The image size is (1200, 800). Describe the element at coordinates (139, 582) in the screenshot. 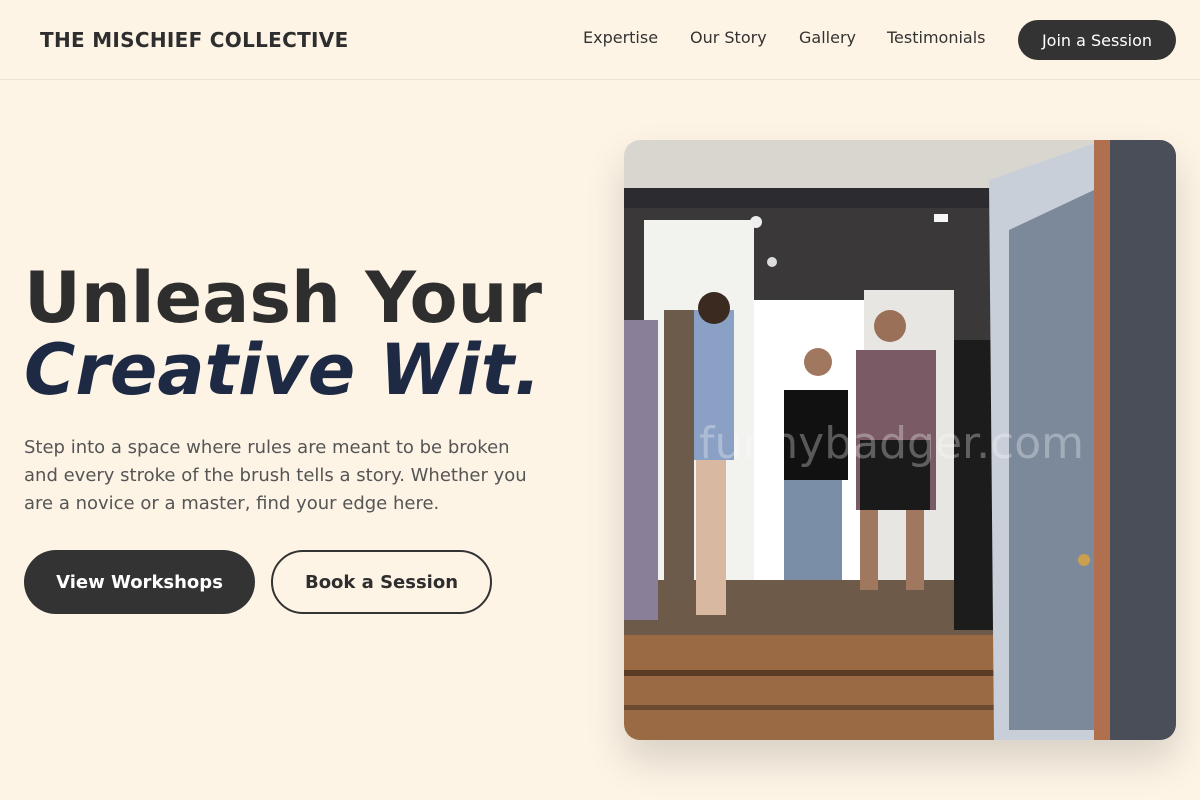

I see `view-workshops-button: View Workshops` at that location.